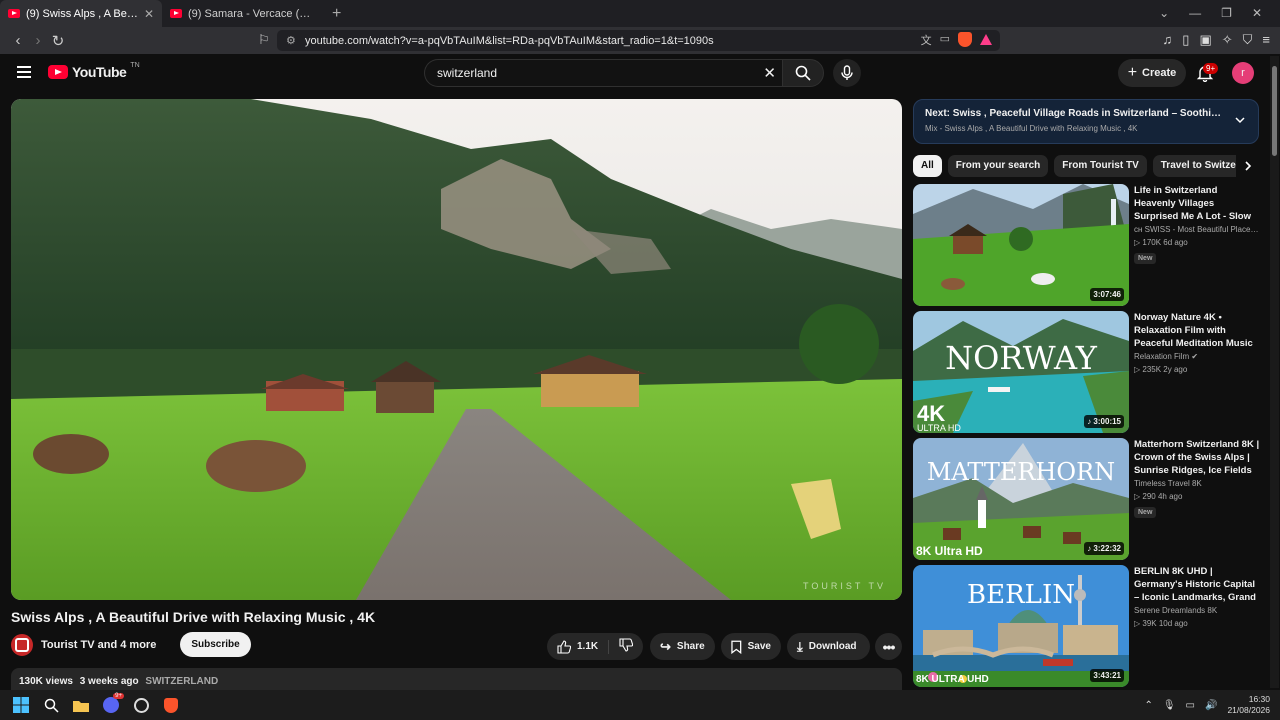 The image size is (1280, 720). I want to click on tray-mic-icon: 🎙, so click(1169, 705).